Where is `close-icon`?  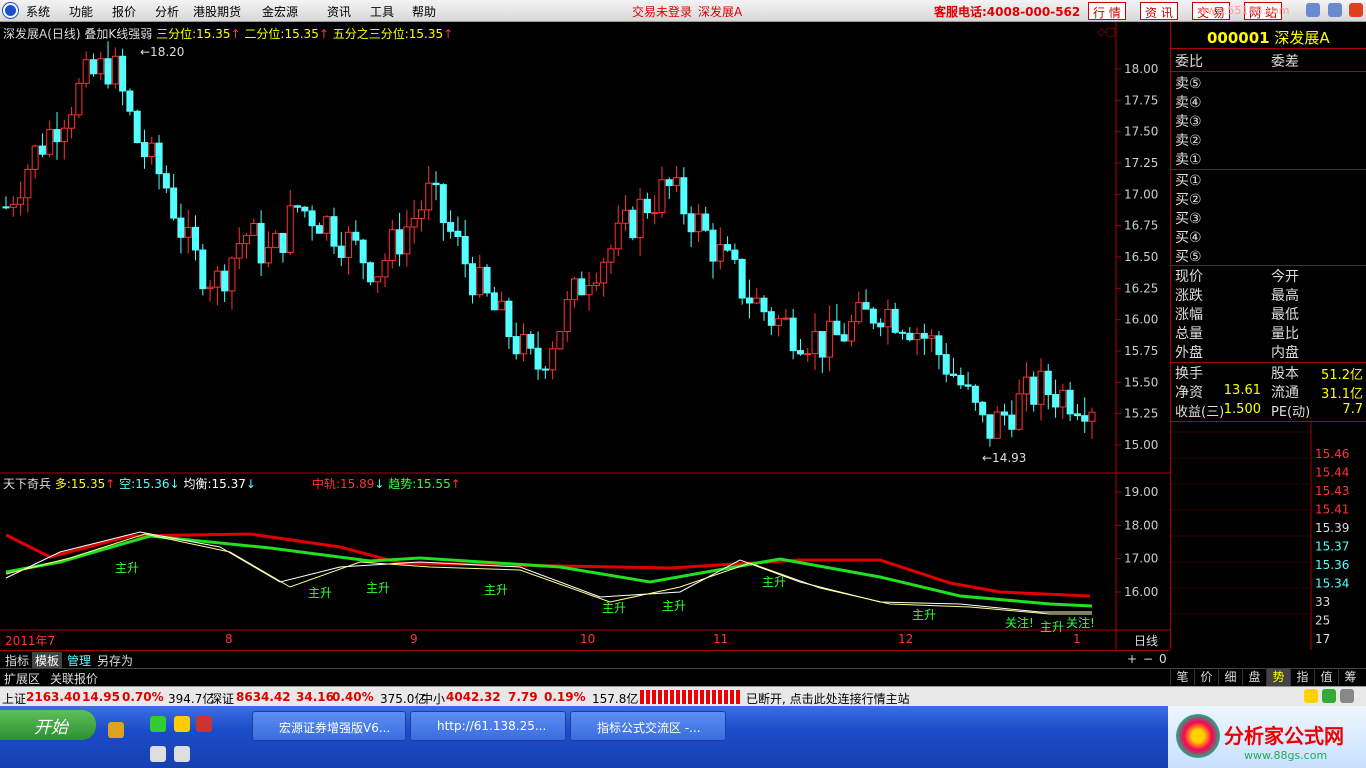
close-icon is located at coordinates (1356, 10).